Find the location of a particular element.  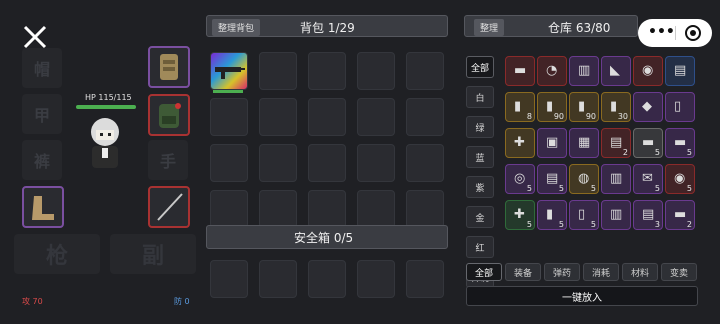

warehouse-item: ✚ 5 is located at coordinates (520, 215).